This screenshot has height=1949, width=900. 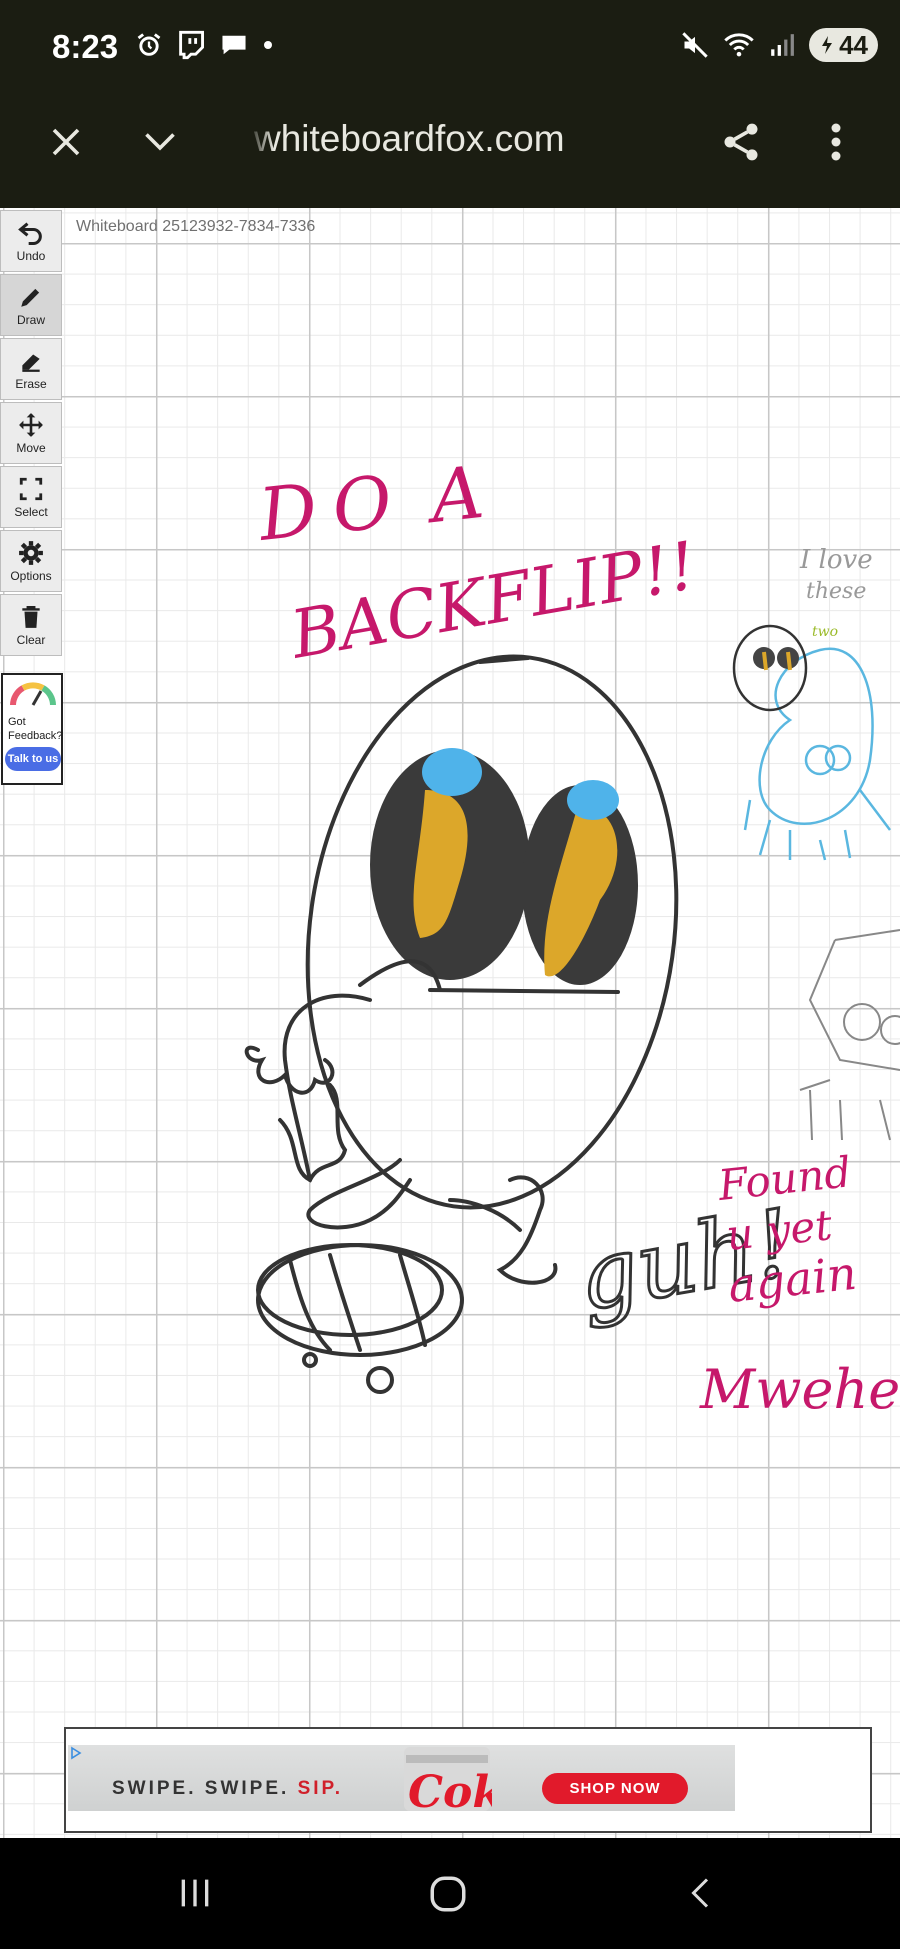 What do you see at coordinates (450, 1789) in the screenshot?
I see `ad-brand-text: Coke` at bounding box center [450, 1789].